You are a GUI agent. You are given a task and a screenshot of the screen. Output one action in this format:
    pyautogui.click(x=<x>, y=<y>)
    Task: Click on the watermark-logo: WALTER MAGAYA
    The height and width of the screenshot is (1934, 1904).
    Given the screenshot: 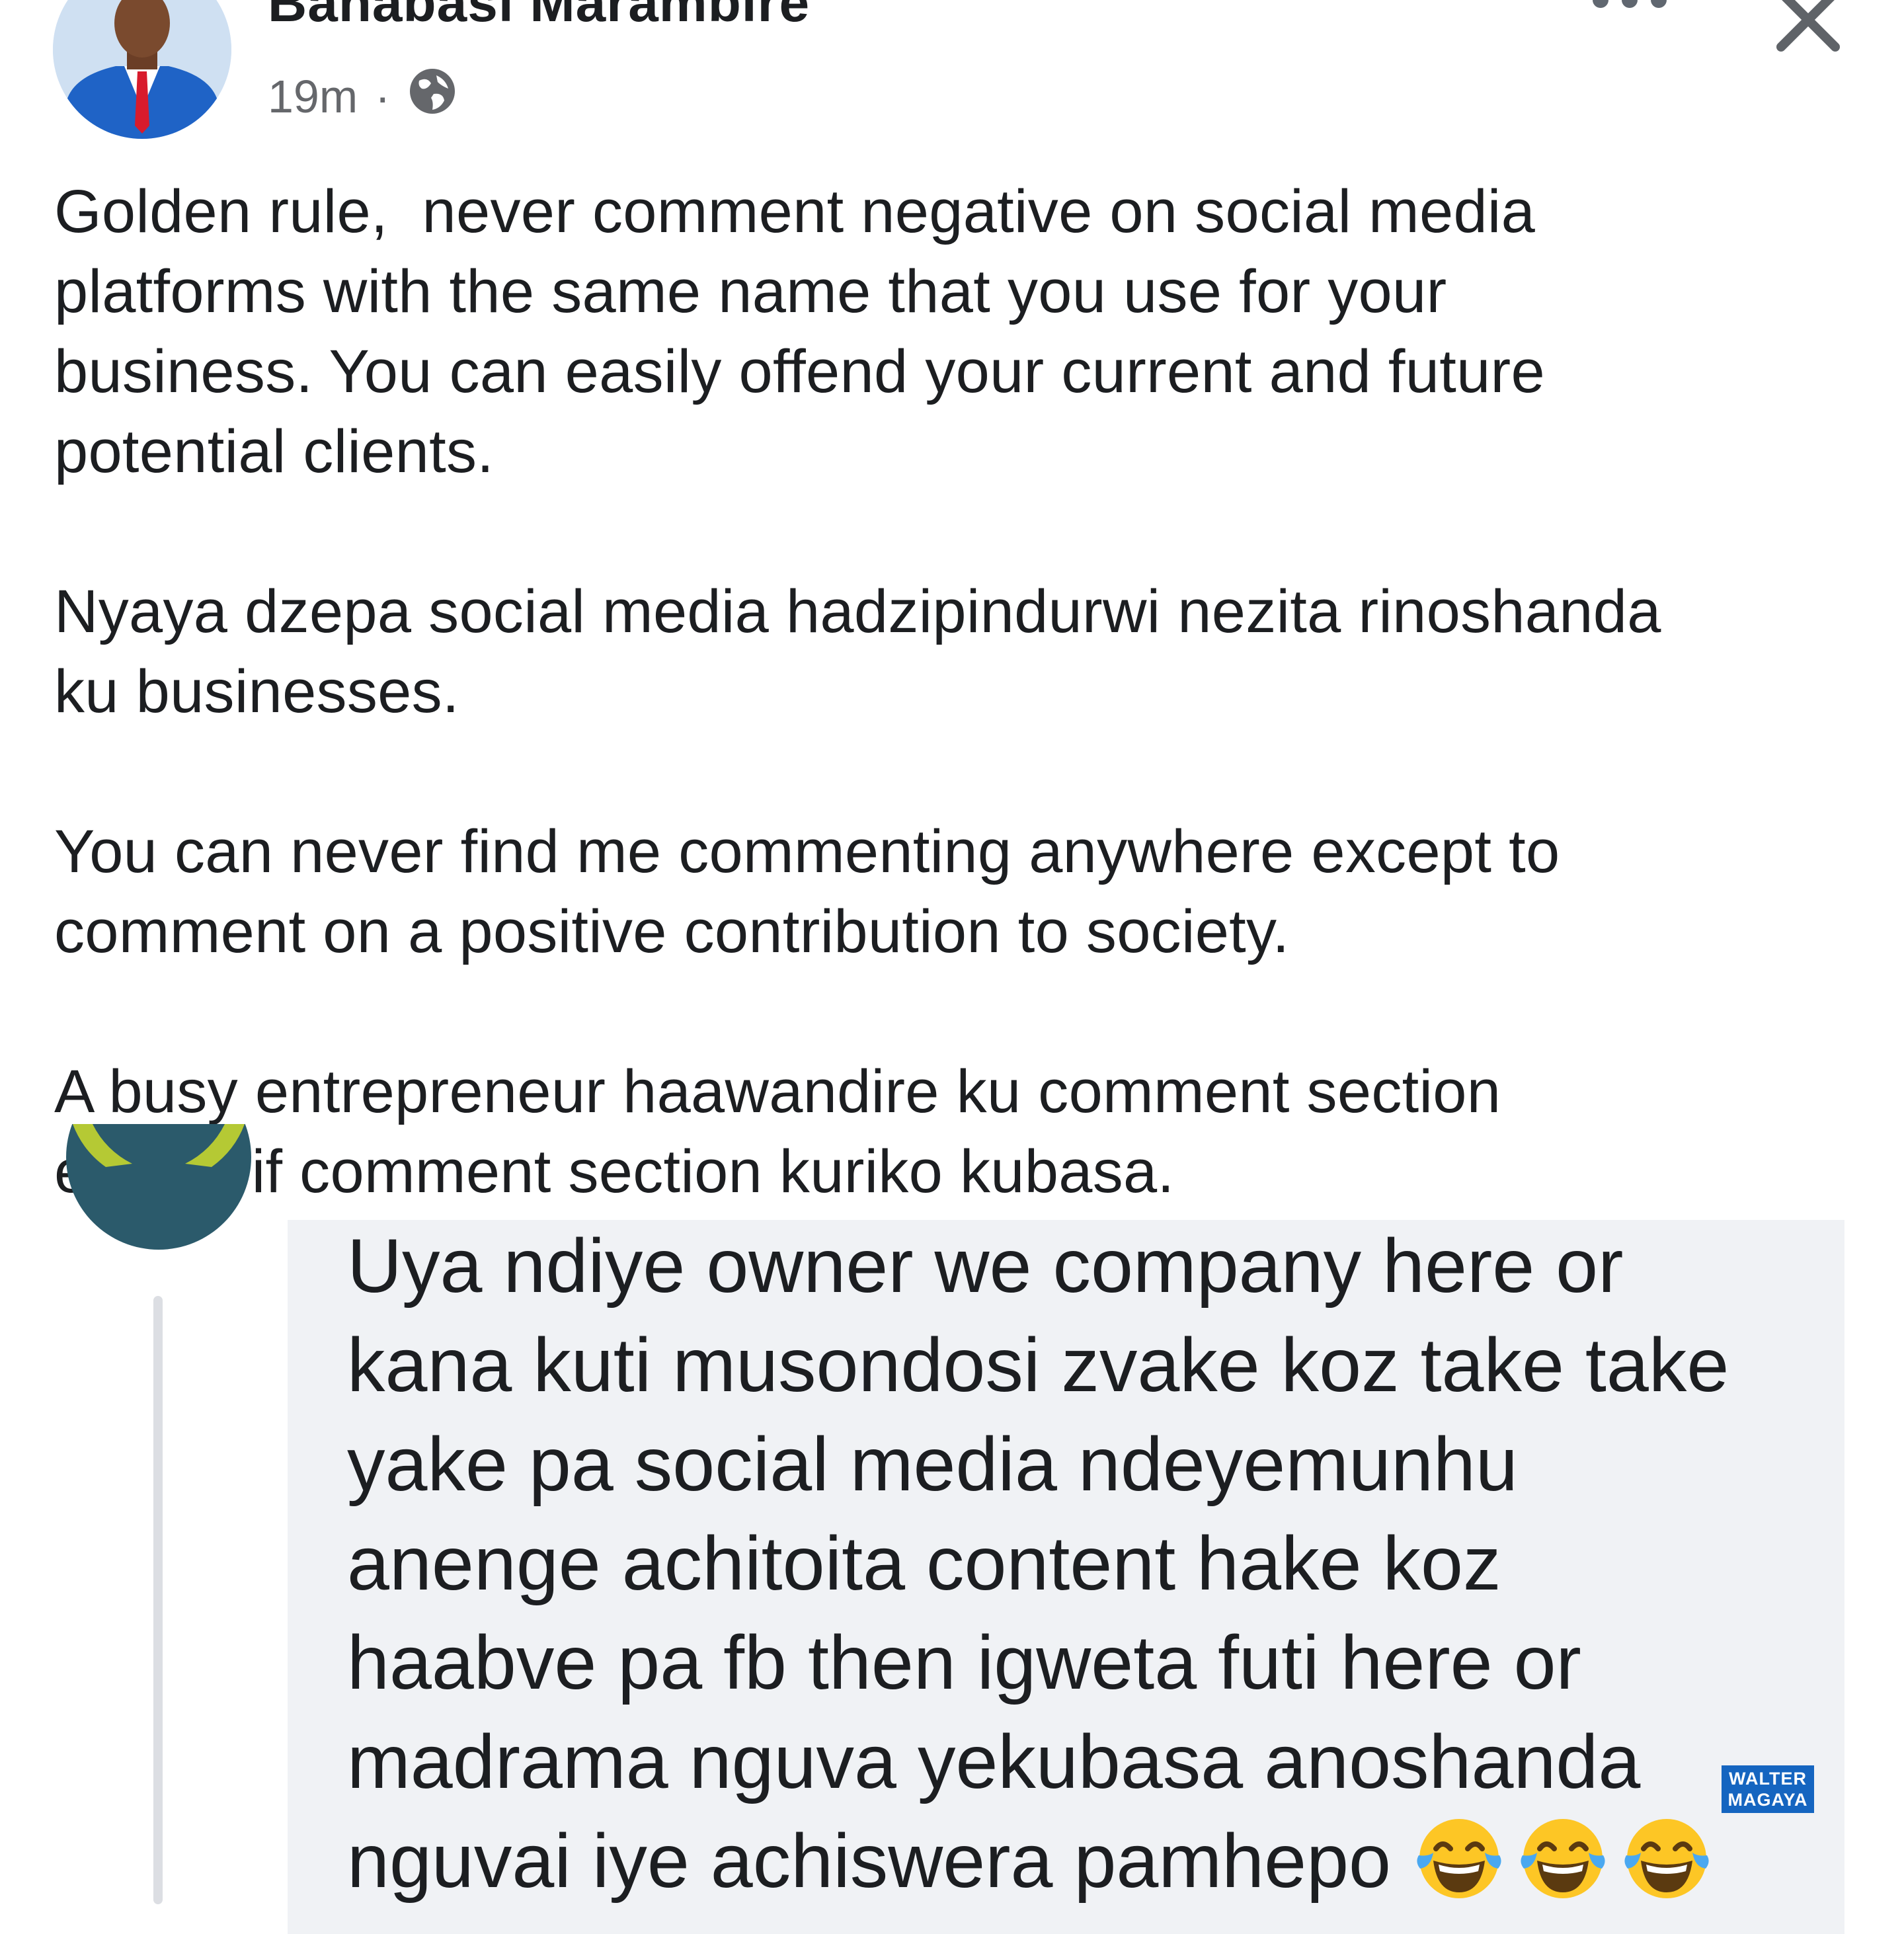 What is the action you would take?
    pyautogui.click(x=1768, y=1789)
    